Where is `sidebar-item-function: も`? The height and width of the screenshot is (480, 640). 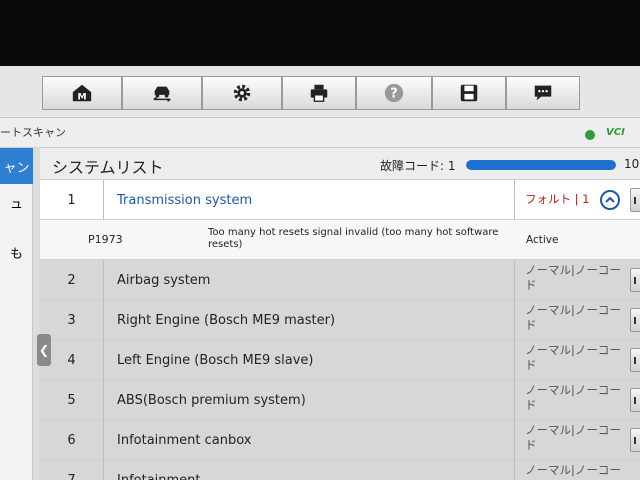
sidebar-item-function: も is located at coordinates (16, 252).